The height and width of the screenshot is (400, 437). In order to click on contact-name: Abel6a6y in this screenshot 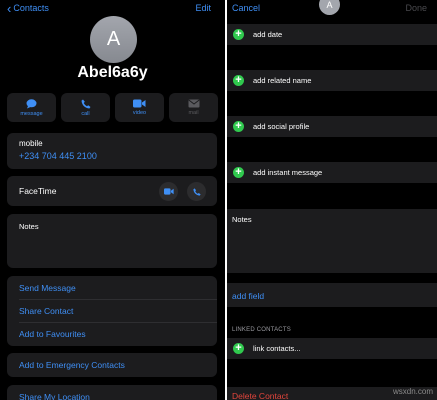, I will do `click(112, 72)`.